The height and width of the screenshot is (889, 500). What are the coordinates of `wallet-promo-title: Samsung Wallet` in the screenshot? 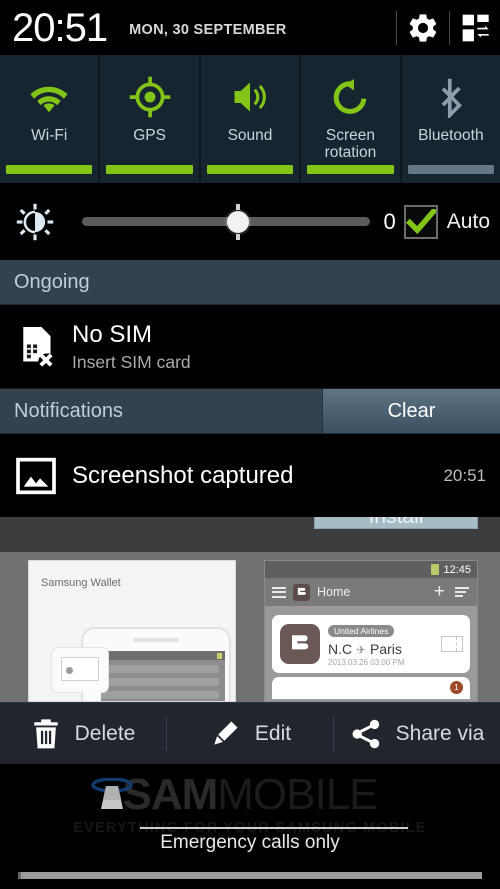 It's located at (81, 583).